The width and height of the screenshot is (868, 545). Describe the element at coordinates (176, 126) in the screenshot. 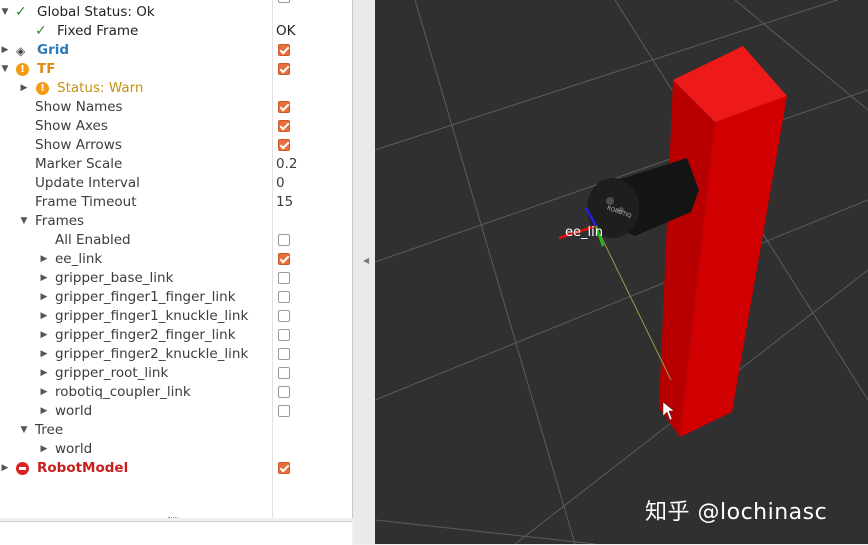

I see `tree-row-show-axes: Show Axes` at that location.